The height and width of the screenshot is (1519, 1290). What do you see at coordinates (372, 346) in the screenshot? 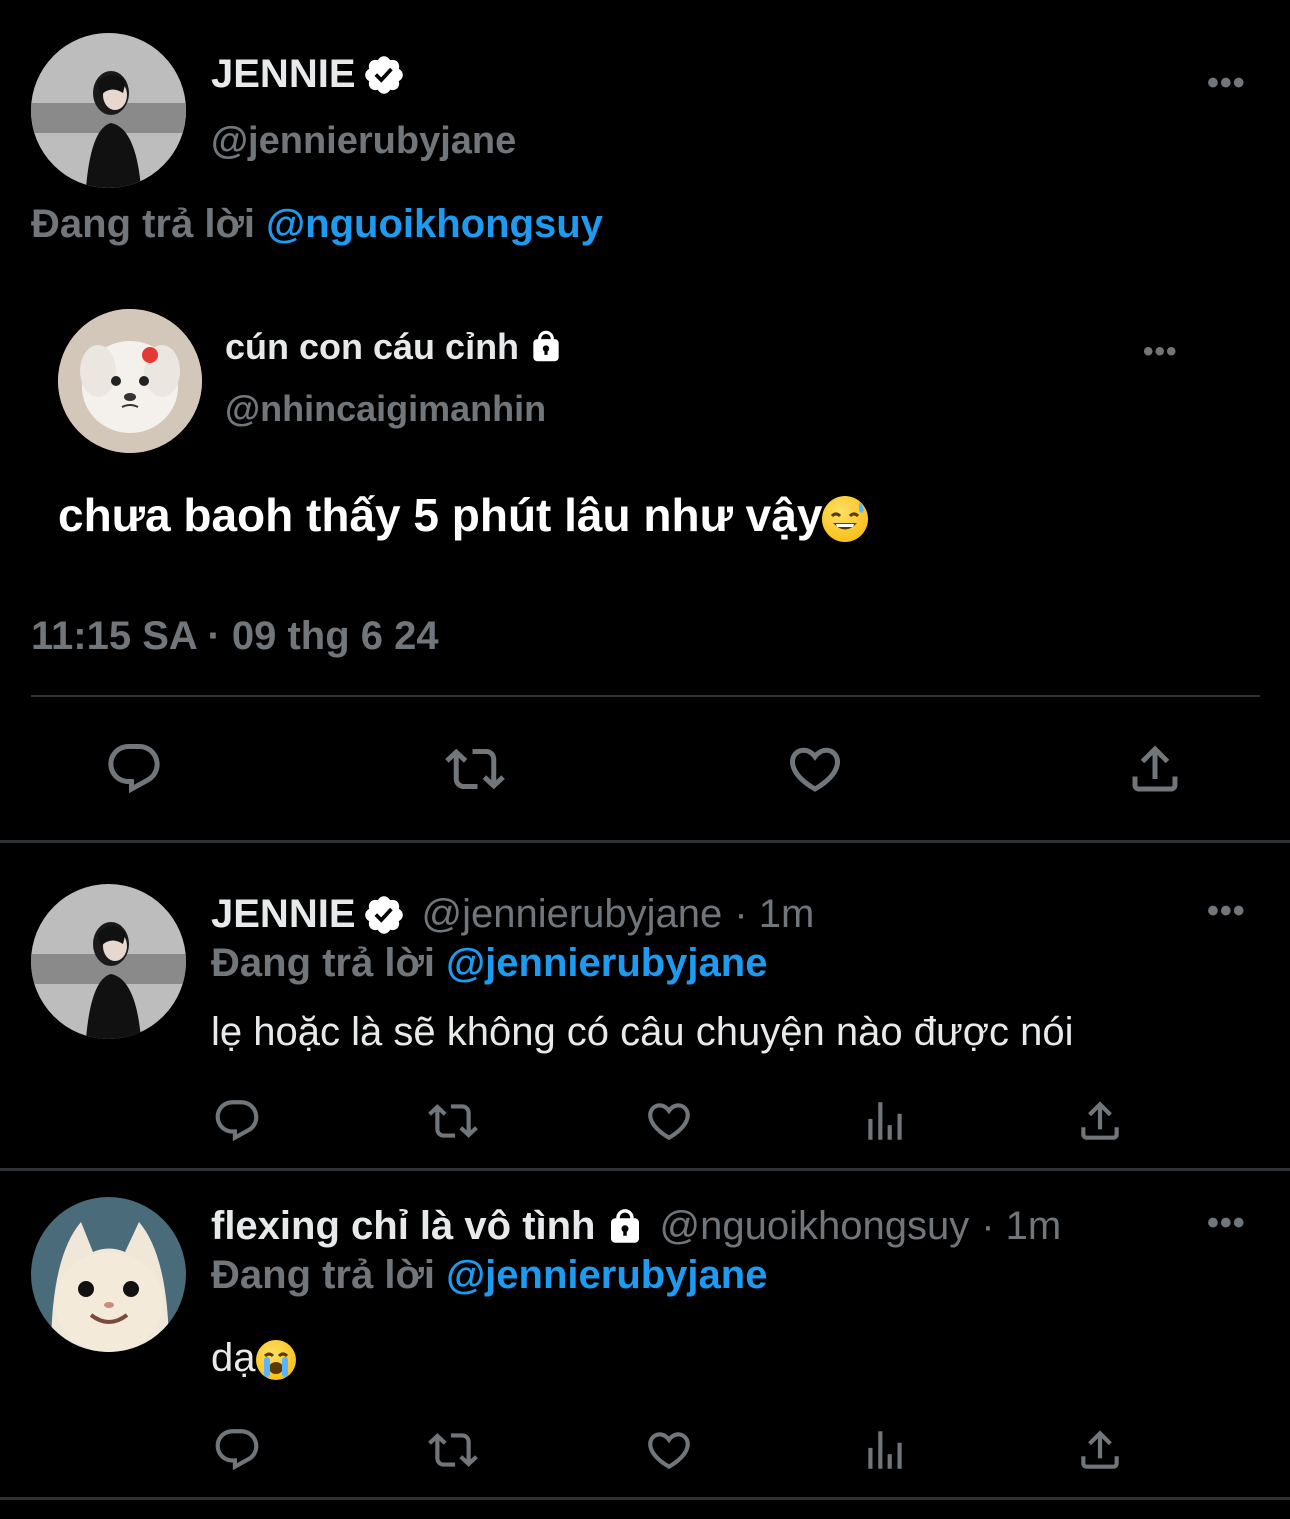
I see `quoted-author-name-text: cún con cáu cỉnh` at bounding box center [372, 346].